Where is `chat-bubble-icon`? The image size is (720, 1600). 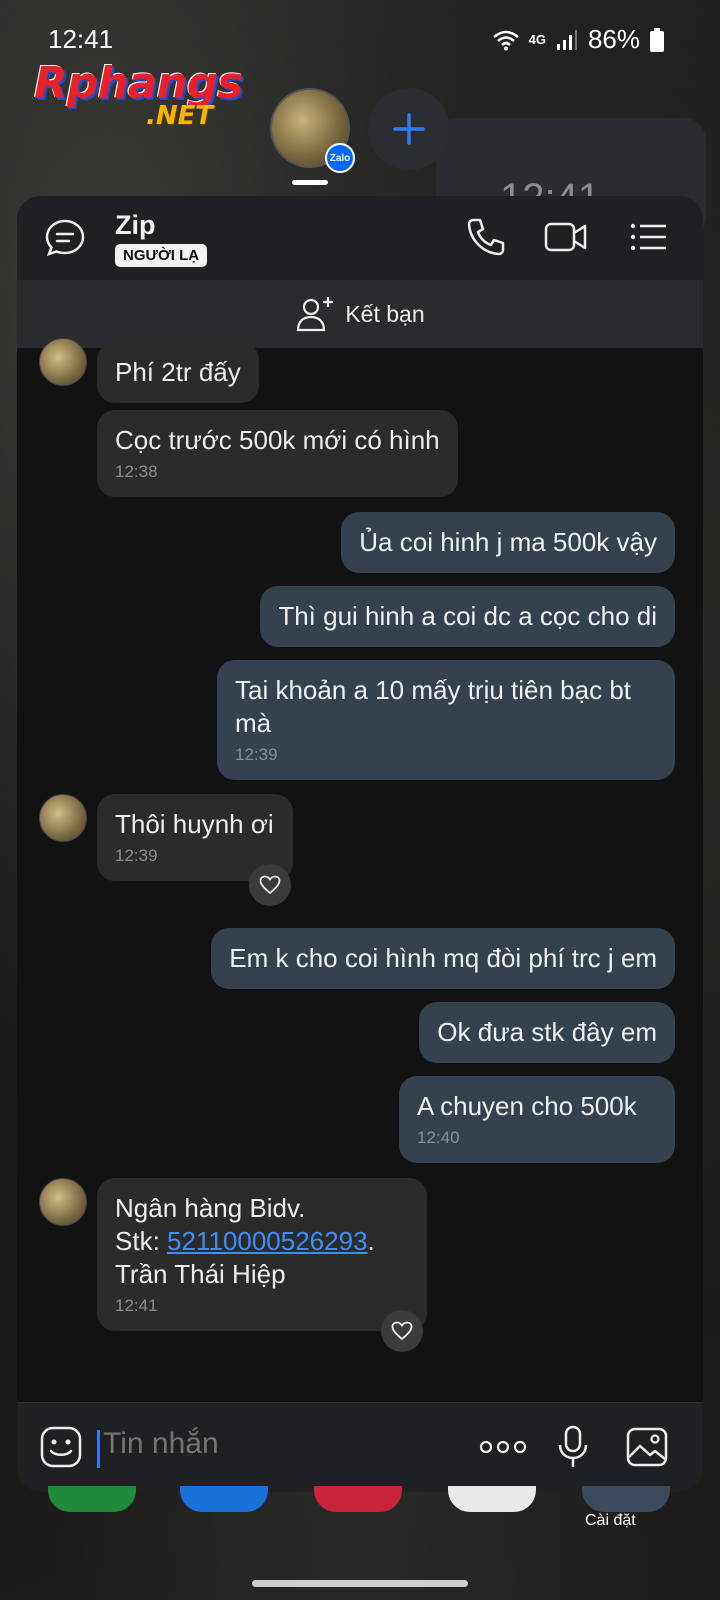 chat-bubble-icon is located at coordinates (65, 238).